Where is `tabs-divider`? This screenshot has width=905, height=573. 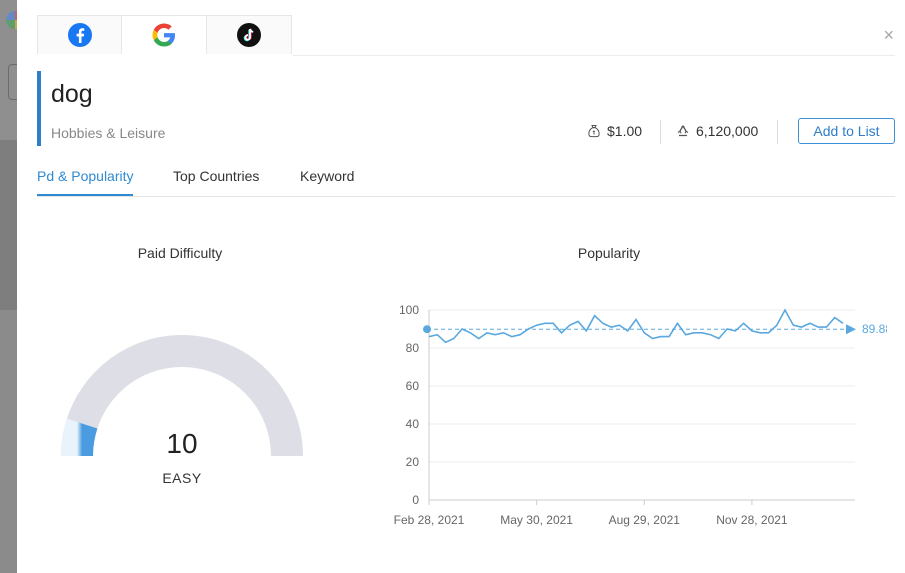
tabs-divider is located at coordinates (594, 55).